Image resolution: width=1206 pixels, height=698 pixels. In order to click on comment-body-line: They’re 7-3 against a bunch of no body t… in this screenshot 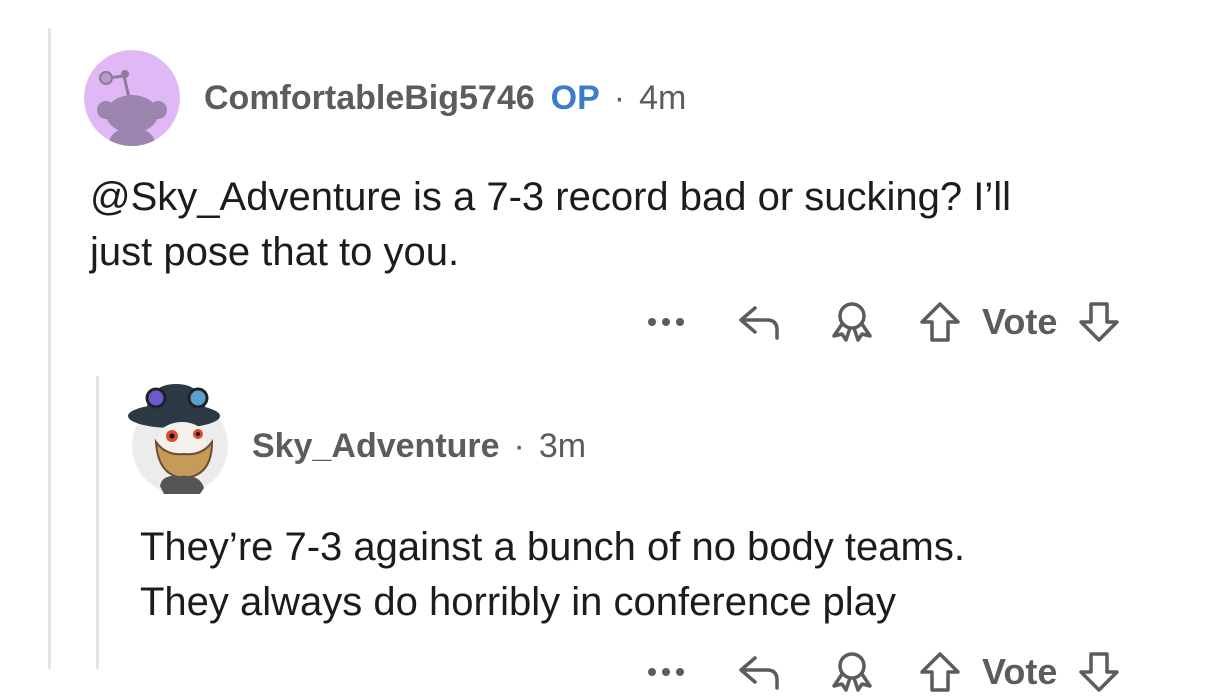, I will do `click(552, 547)`.